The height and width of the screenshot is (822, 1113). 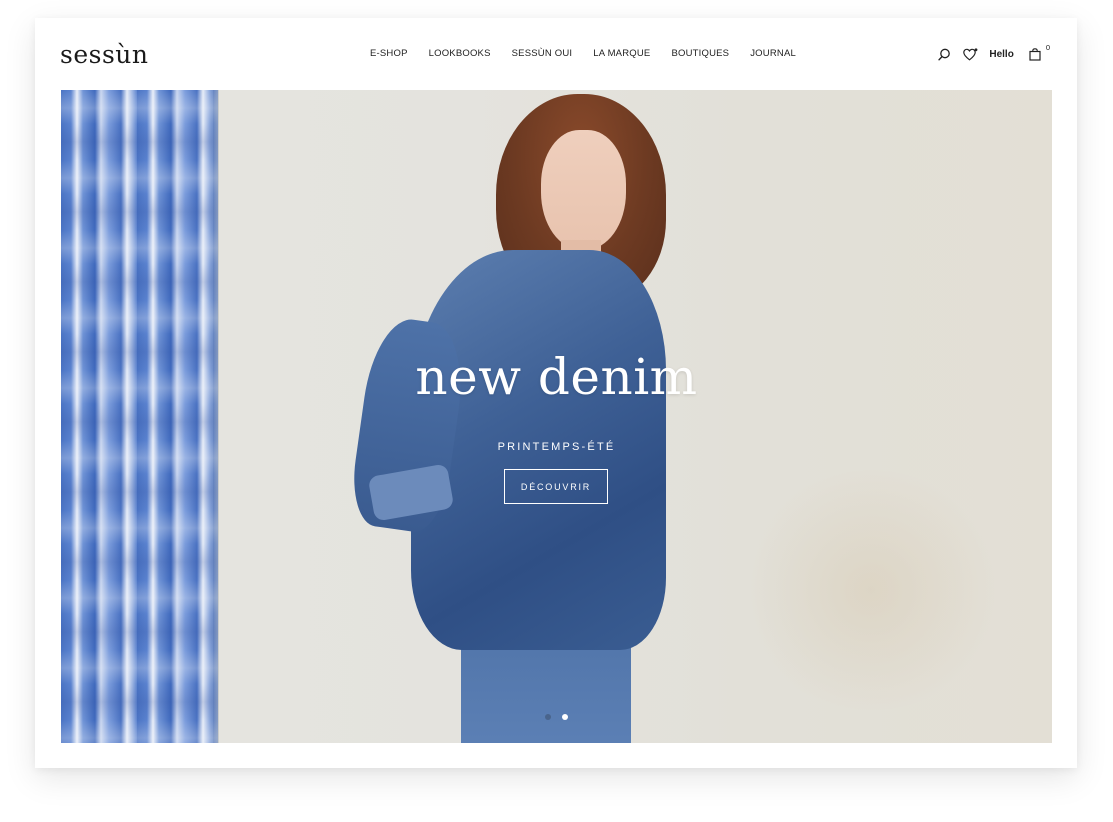 I want to click on nav-item-journal: JOURNAL, so click(x=773, y=53).